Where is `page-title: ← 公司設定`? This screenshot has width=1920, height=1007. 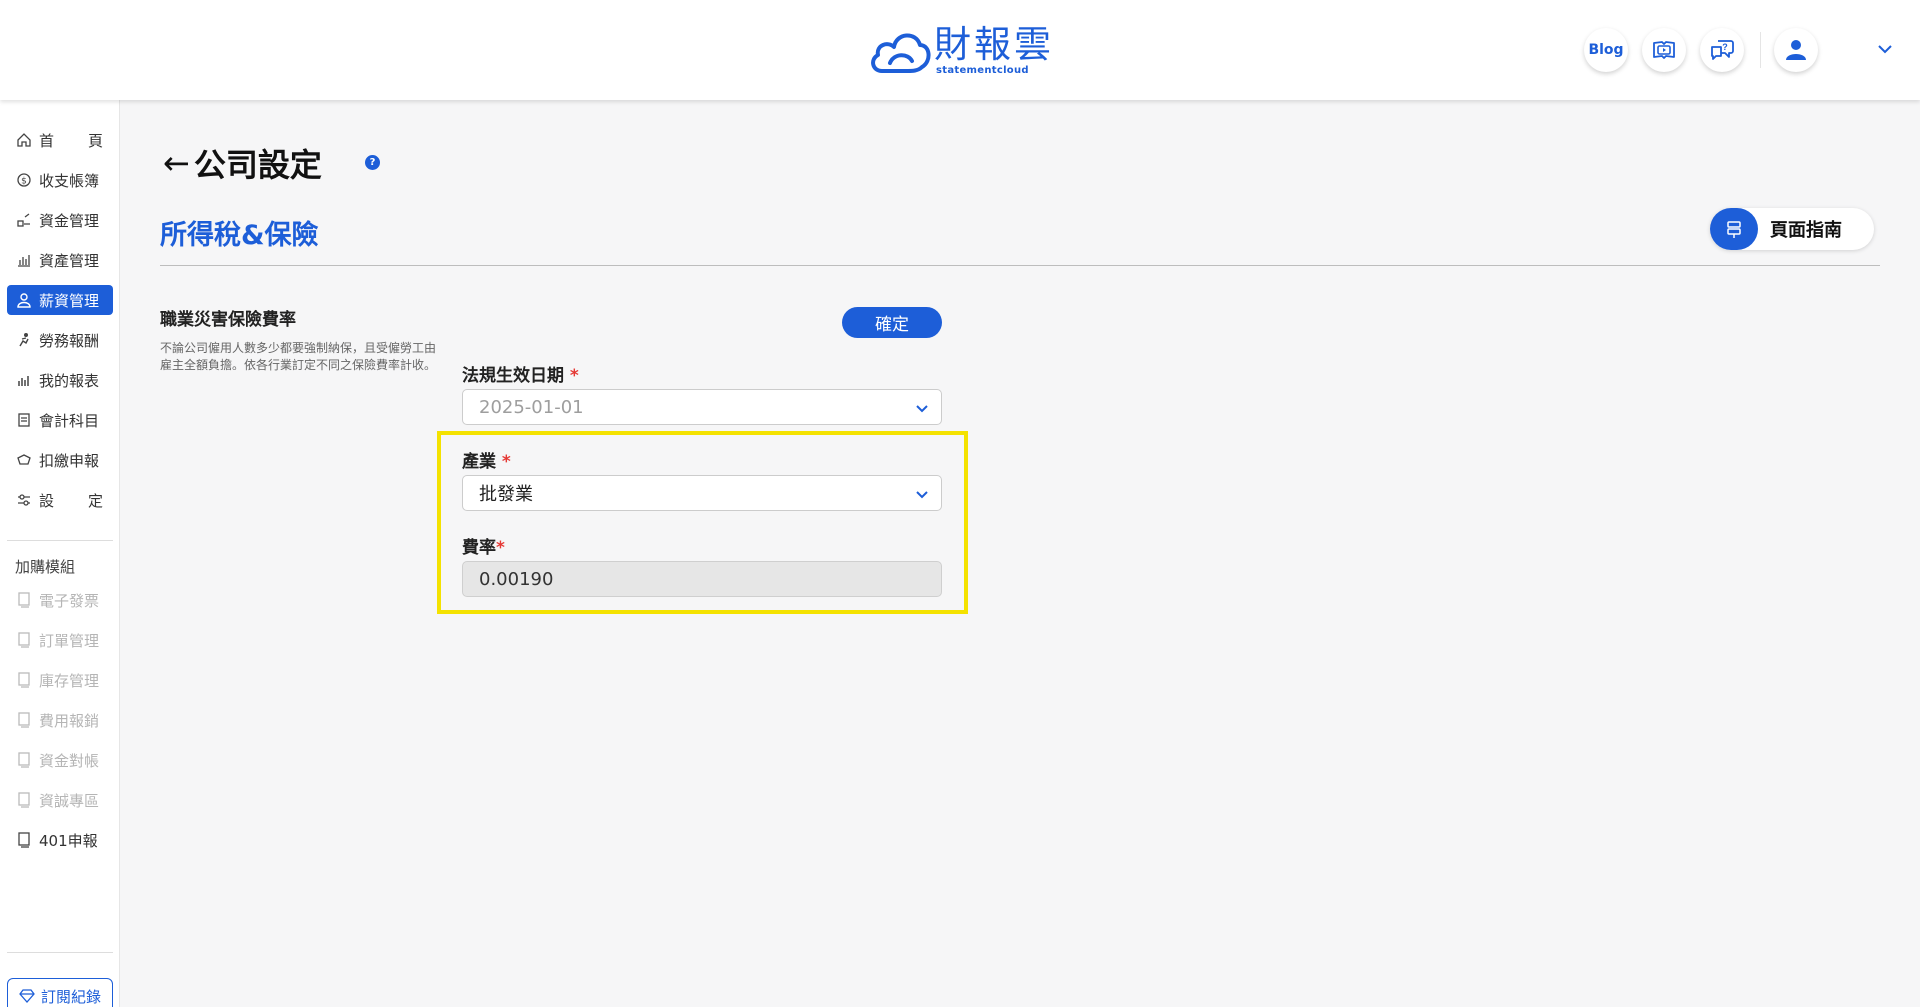 page-title: ← 公司設定 is located at coordinates (242, 163).